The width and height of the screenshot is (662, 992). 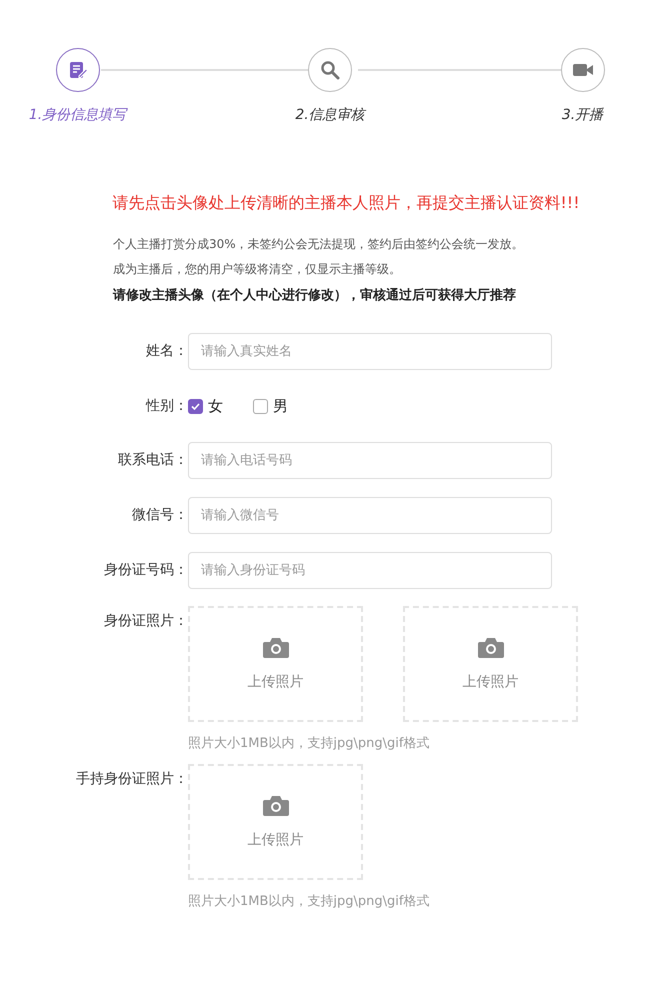 What do you see at coordinates (346, 203) in the screenshot?
I see `warning-text: 请先点击头像处上传清晰的主播本人照片，再提交主播认证资料!!!` at bounding box center [346, 203].